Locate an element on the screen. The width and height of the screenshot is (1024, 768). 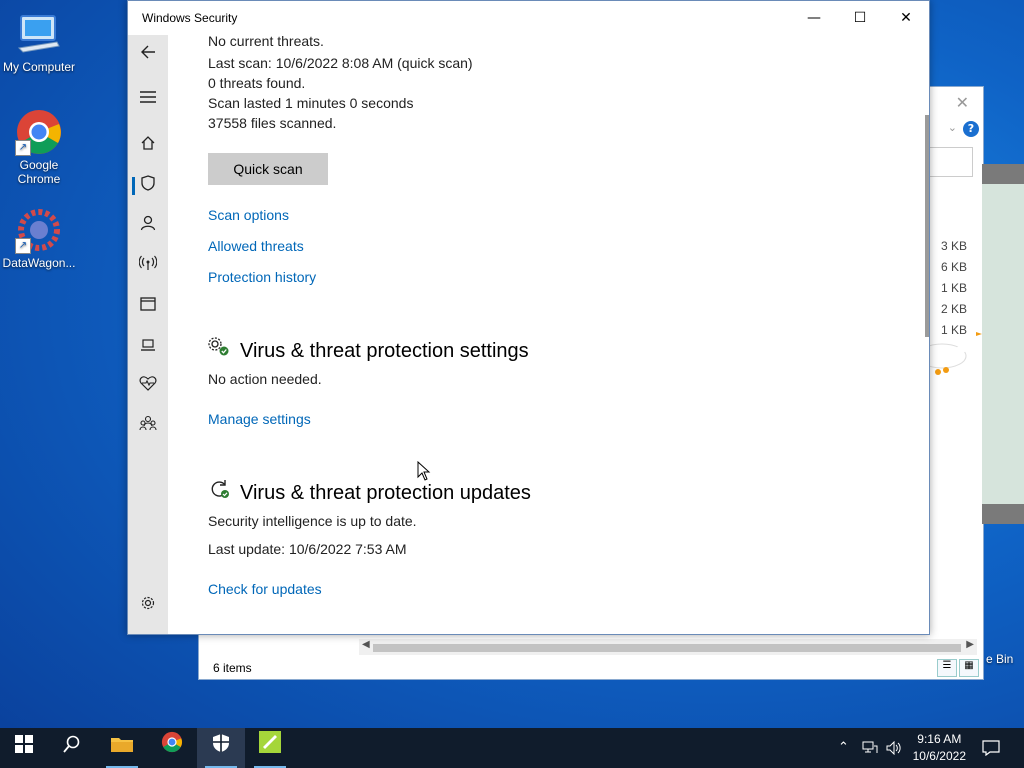
window-title: Windows Security is located at coordinates (190, 18).